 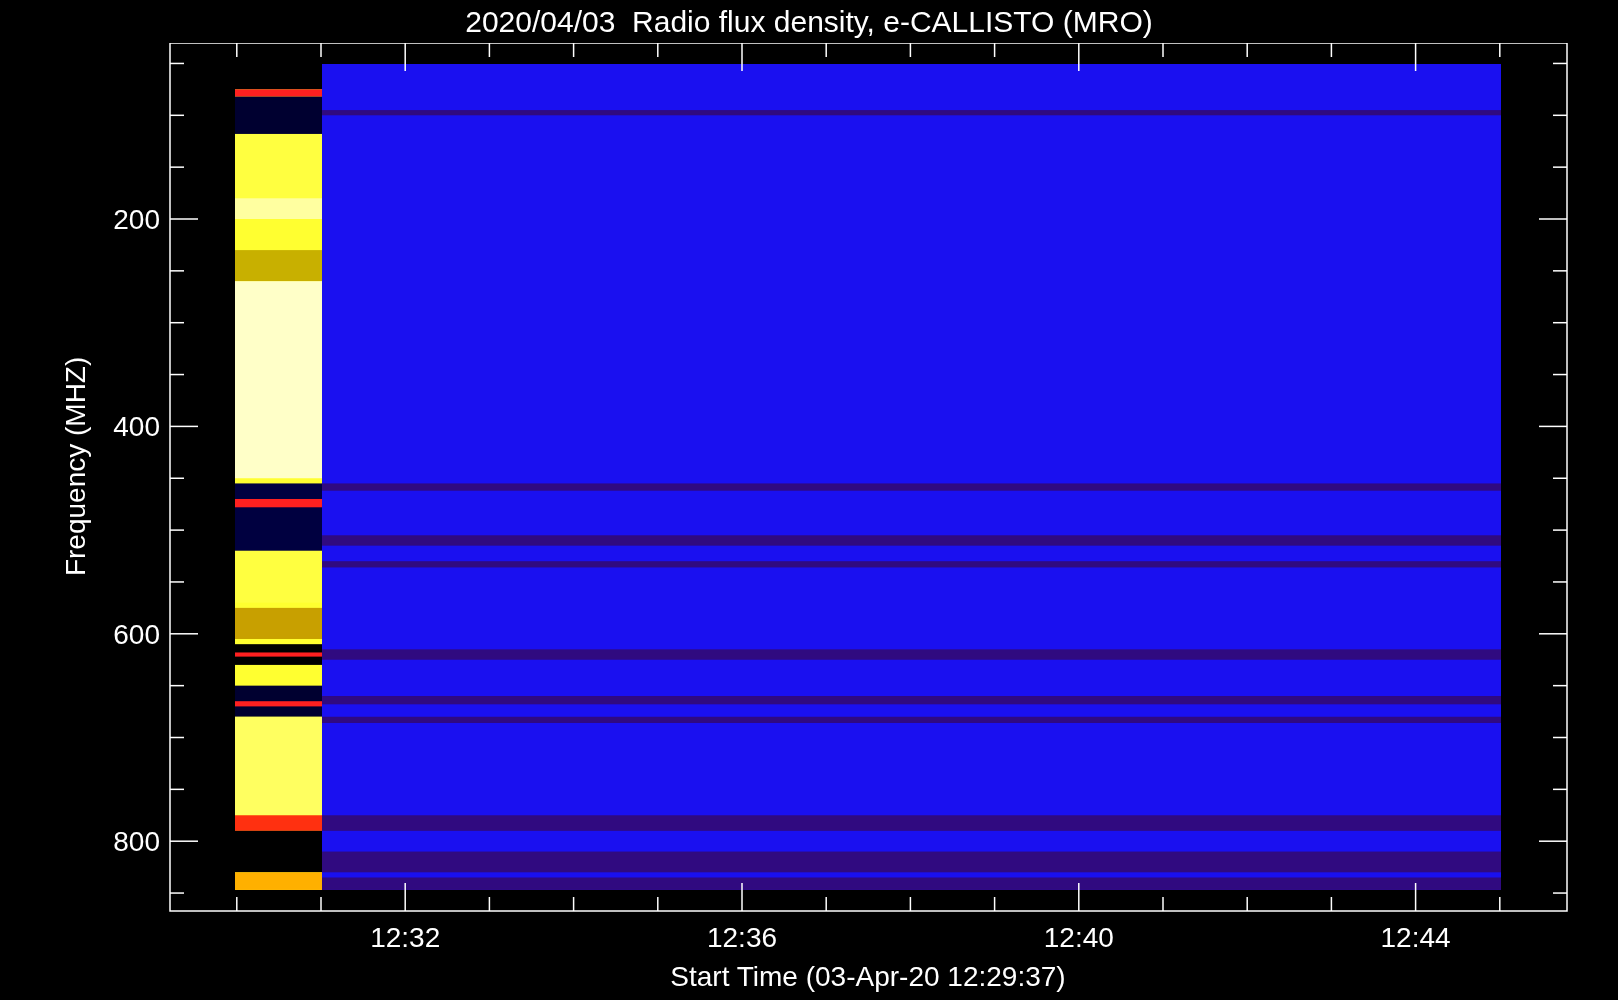 What do you see at coordinates (136, 427) in the screenshot?
I see `y-tick-label: 400` at bounding box center [136, 427].